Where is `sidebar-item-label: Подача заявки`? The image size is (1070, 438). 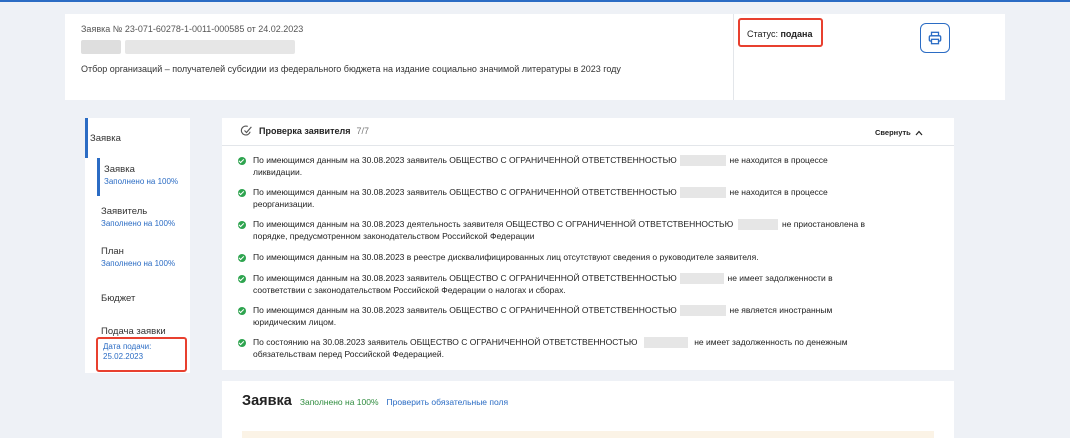
sidebar-item-label: Подача заявки is located at coordinates (133, 331).